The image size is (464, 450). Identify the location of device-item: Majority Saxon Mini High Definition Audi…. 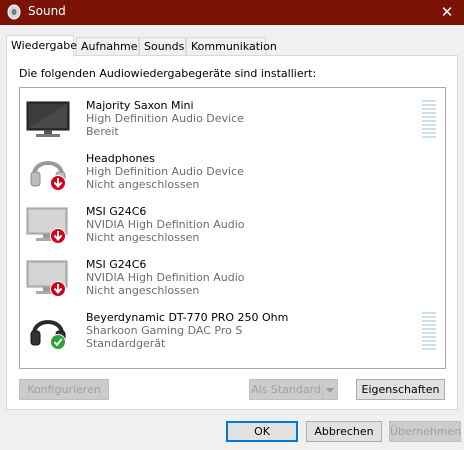
(232, 118).